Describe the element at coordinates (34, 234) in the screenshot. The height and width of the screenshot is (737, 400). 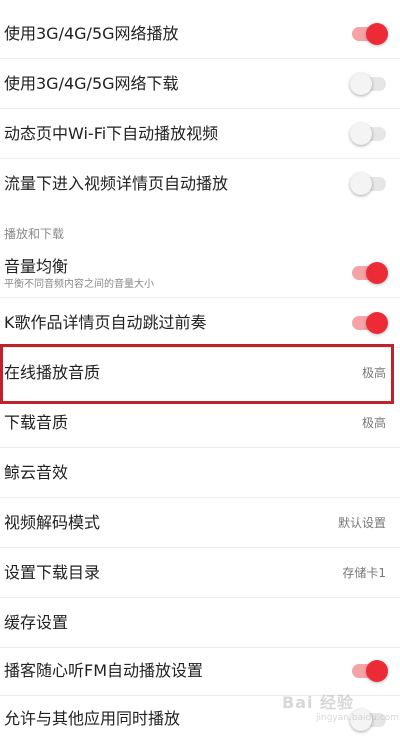
I see `section-header: 播放和下载` at that location.